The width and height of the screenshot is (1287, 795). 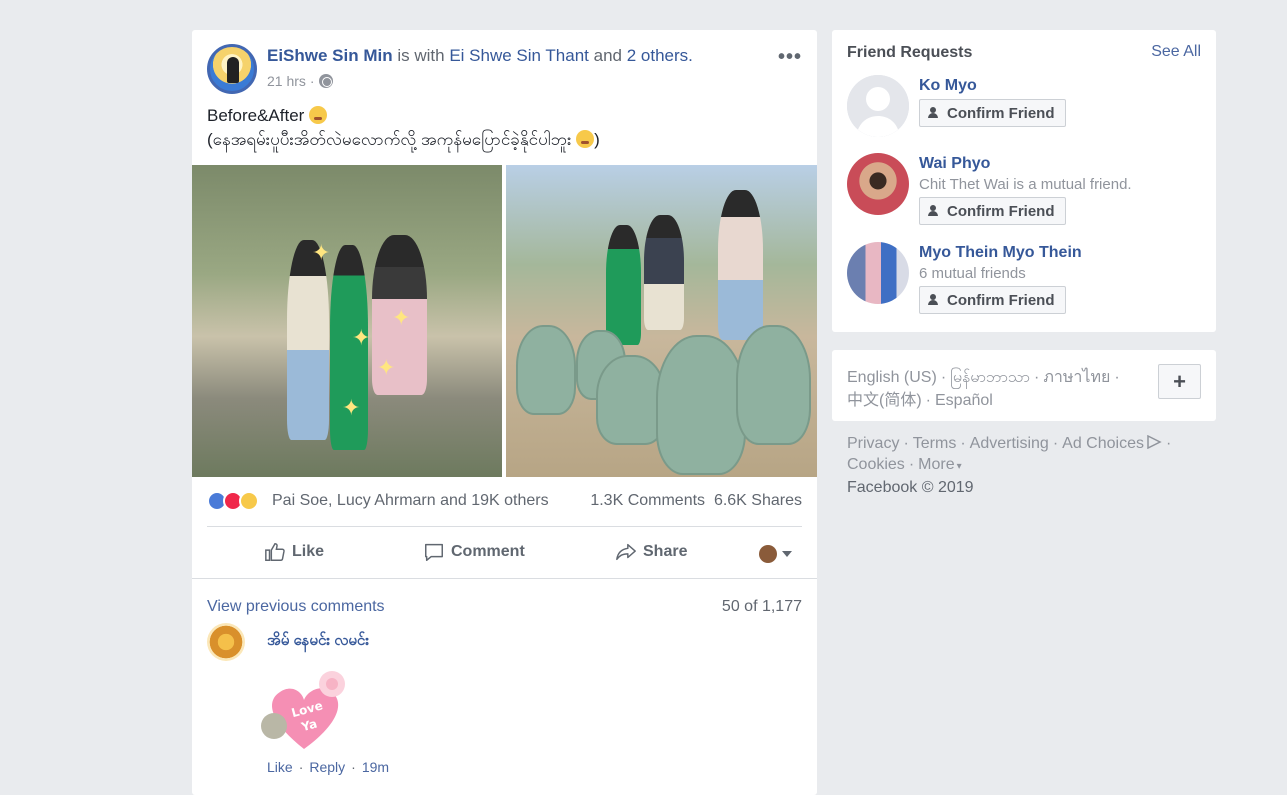 I want to click on language-link-thai: ภาษาไทย, so click(x=1076, y=377).